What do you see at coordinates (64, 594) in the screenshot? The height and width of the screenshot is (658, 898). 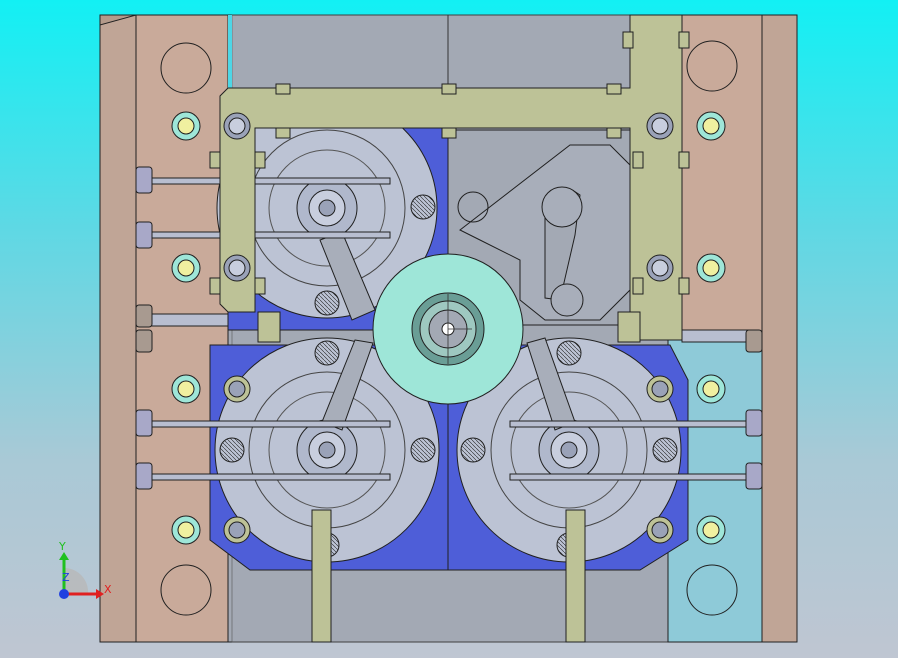 I see `triad-z-axis` at bounding box center [64, 594].